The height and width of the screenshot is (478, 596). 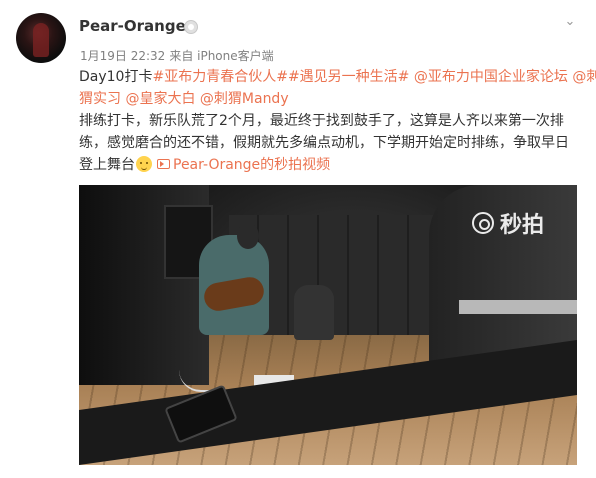 What do you see at coordinates (584, 77) in the screenshot?
I see `mention-link-2a: @刺` at bounding box center [584, 77].